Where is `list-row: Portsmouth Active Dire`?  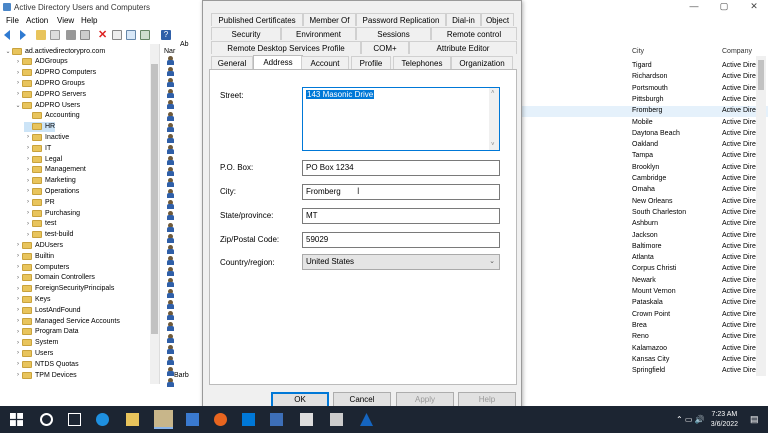 list-row: Portsmouth Active Dire is located at coordinates (645, 89).